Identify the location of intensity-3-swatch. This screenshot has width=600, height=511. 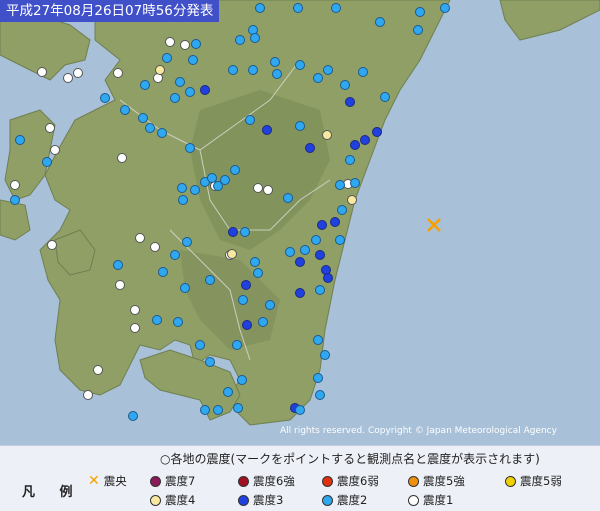
(243, 500).